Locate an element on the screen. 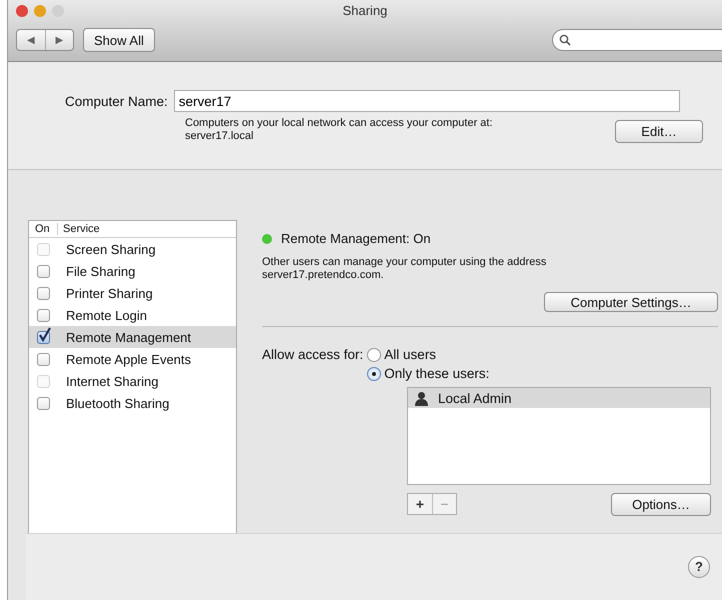 The height and width of the screenshot is (600, 722). service-name: Printer Sharing is located at coordinates (109, 293).